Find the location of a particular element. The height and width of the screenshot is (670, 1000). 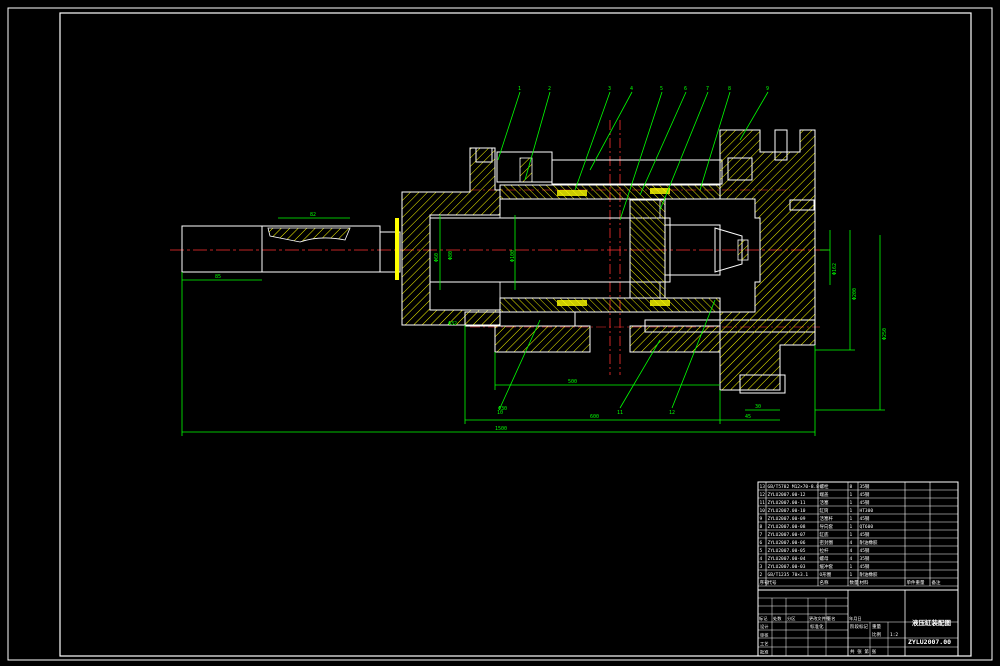

table-cell: 螺母 is located at coordinates (824, 558).